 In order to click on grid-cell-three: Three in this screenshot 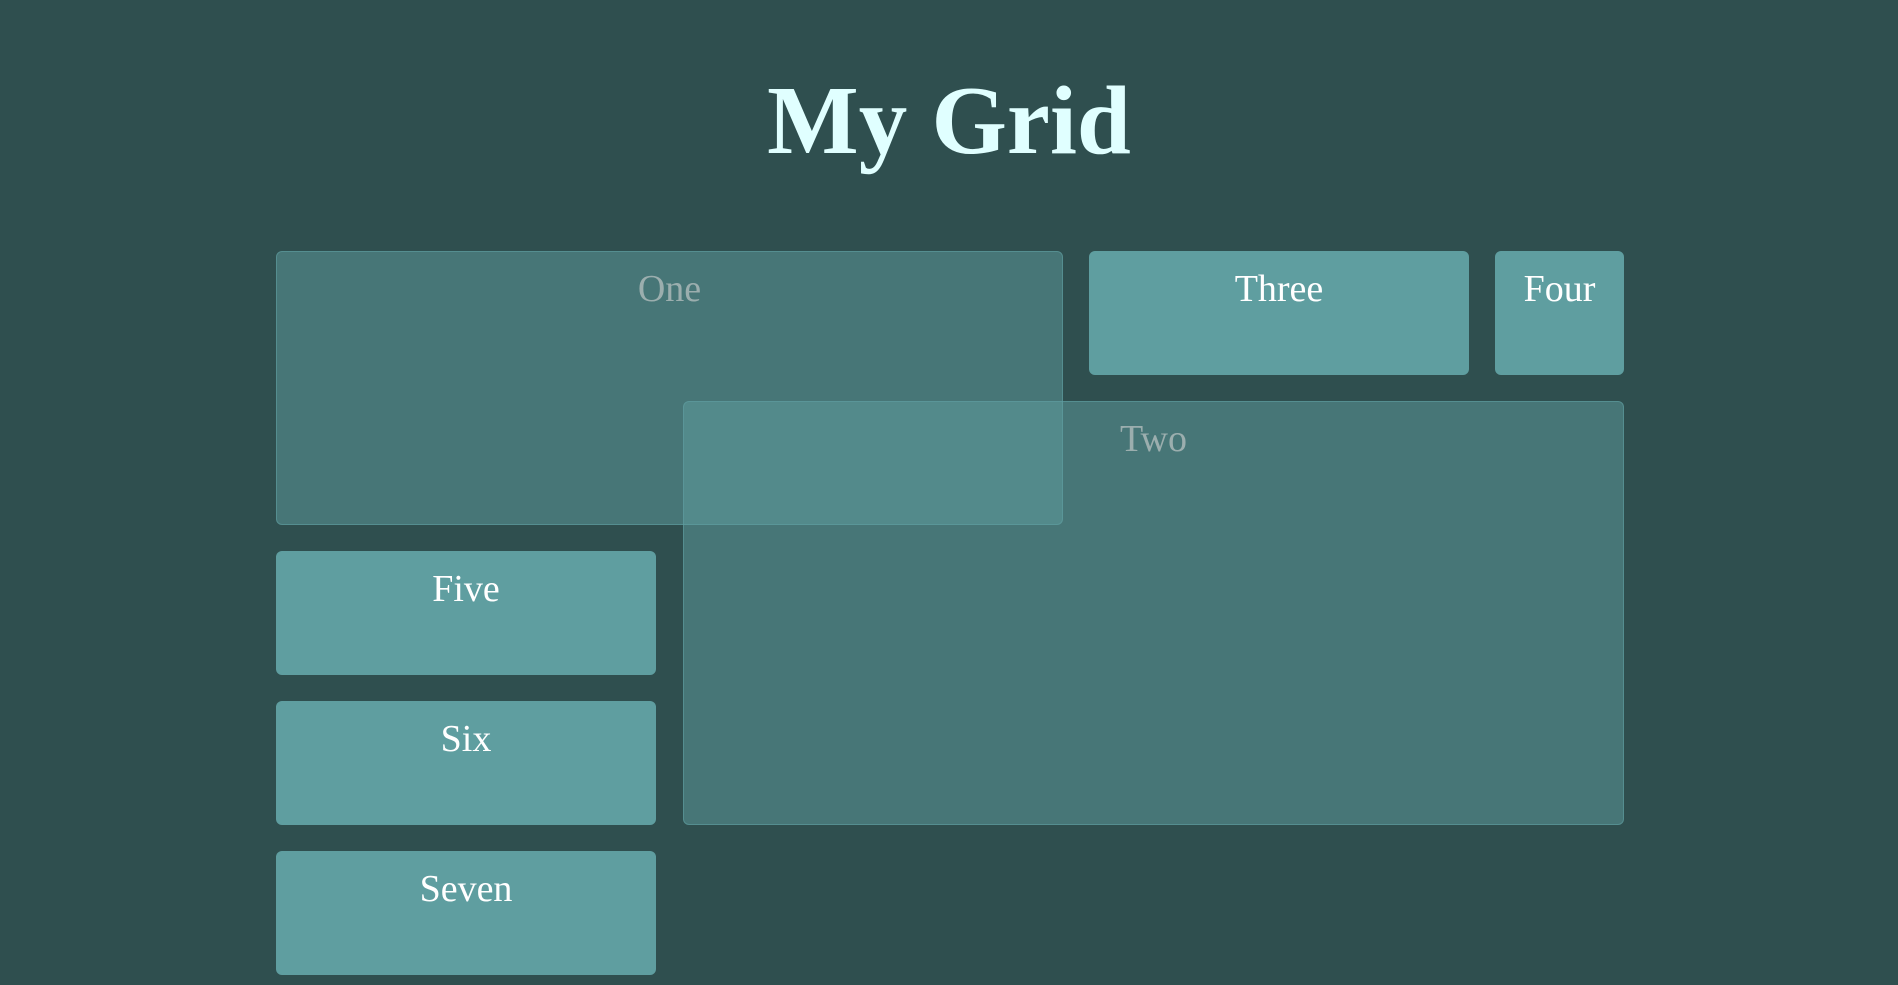, I will do `click(1279, 313)`.